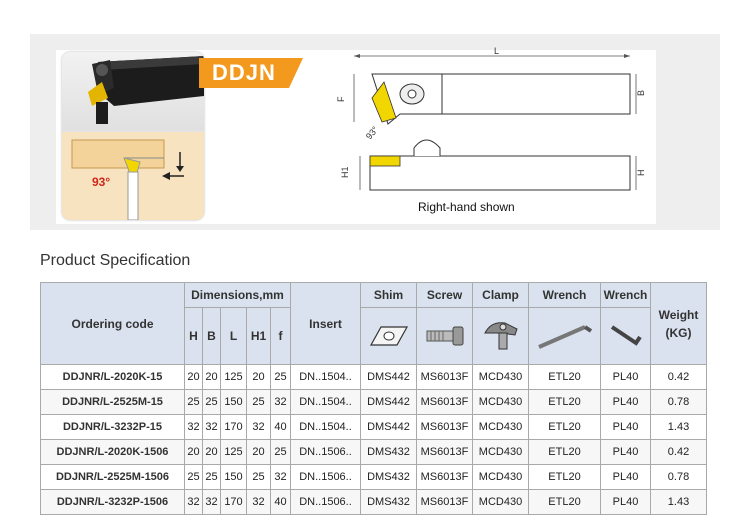  I want to click on header-dim-H1: H1, so click(258, 336).